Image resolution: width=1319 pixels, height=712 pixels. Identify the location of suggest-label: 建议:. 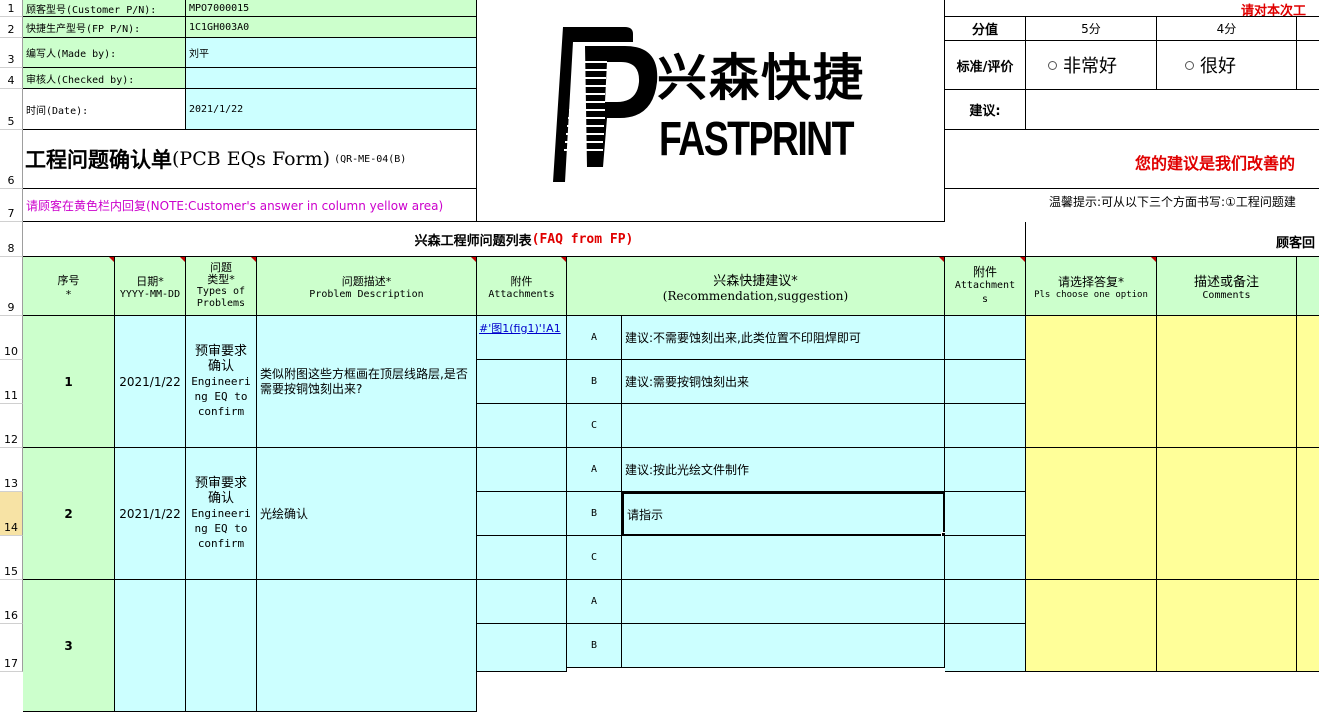
(985, 110).